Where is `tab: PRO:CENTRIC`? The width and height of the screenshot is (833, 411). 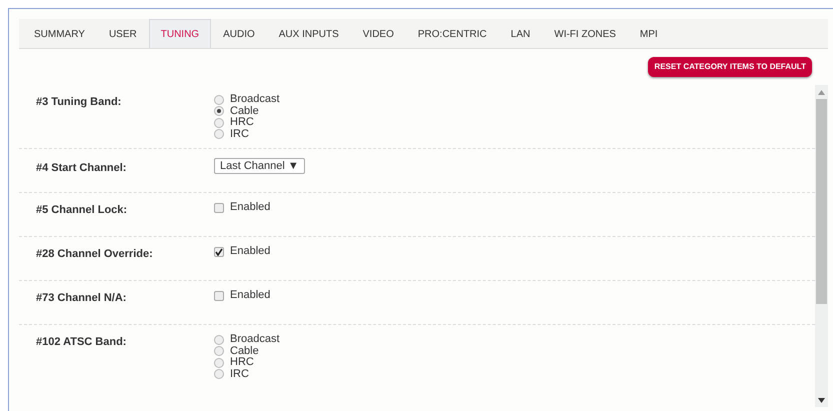 tab: PRO:CENTRIC is located at coordinates (452, 33).